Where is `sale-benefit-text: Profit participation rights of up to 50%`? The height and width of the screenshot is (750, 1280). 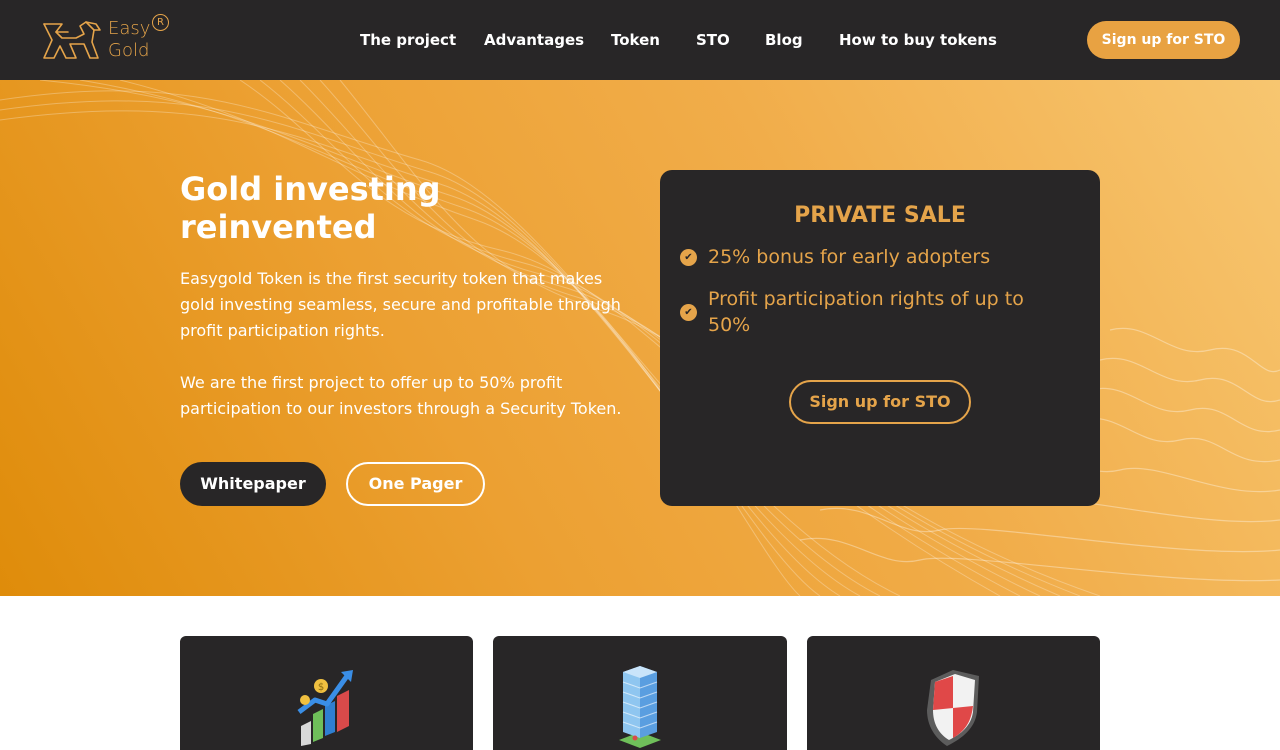
sale-benefit-text: Profit participation rights of up to 50% is located at coordinates (866, 312).